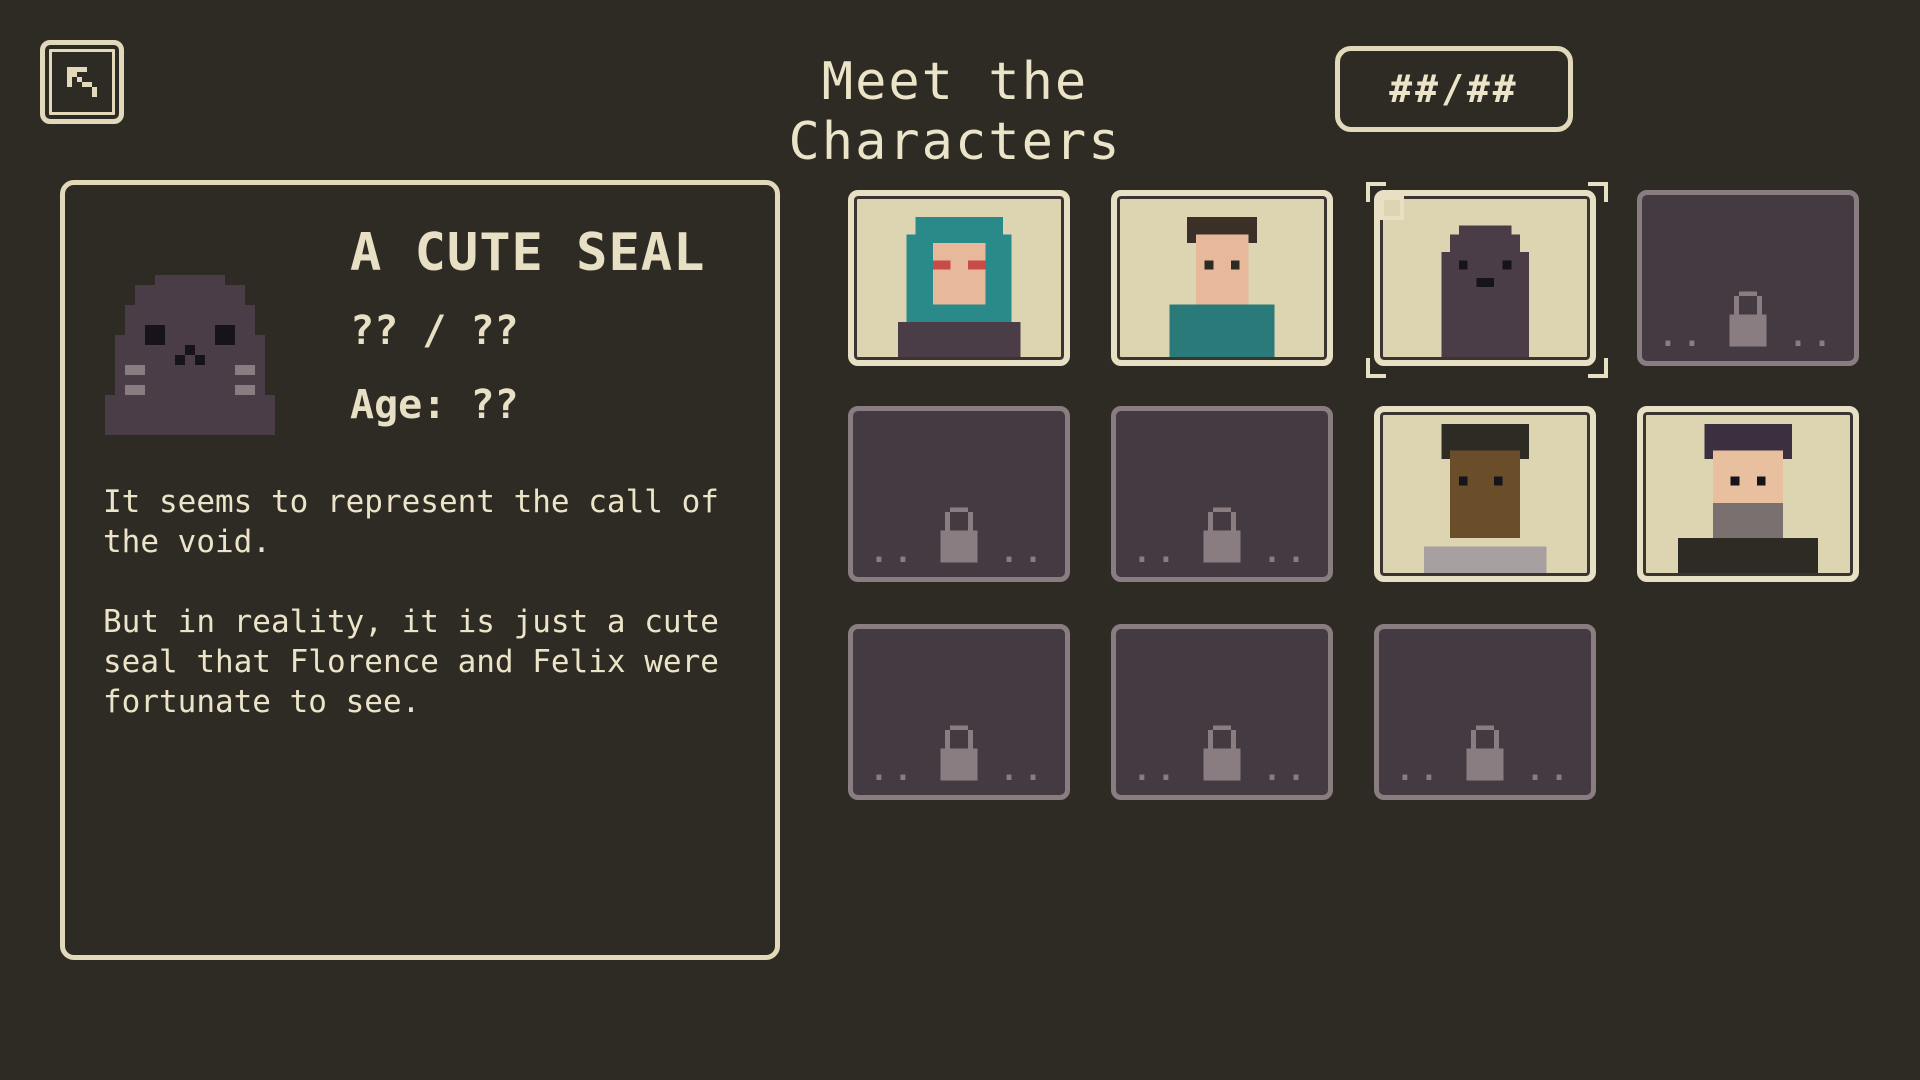 The width and height of the screenshot is (1920, 1080). I want to click on selection-corner-br, so click(1598, 368).